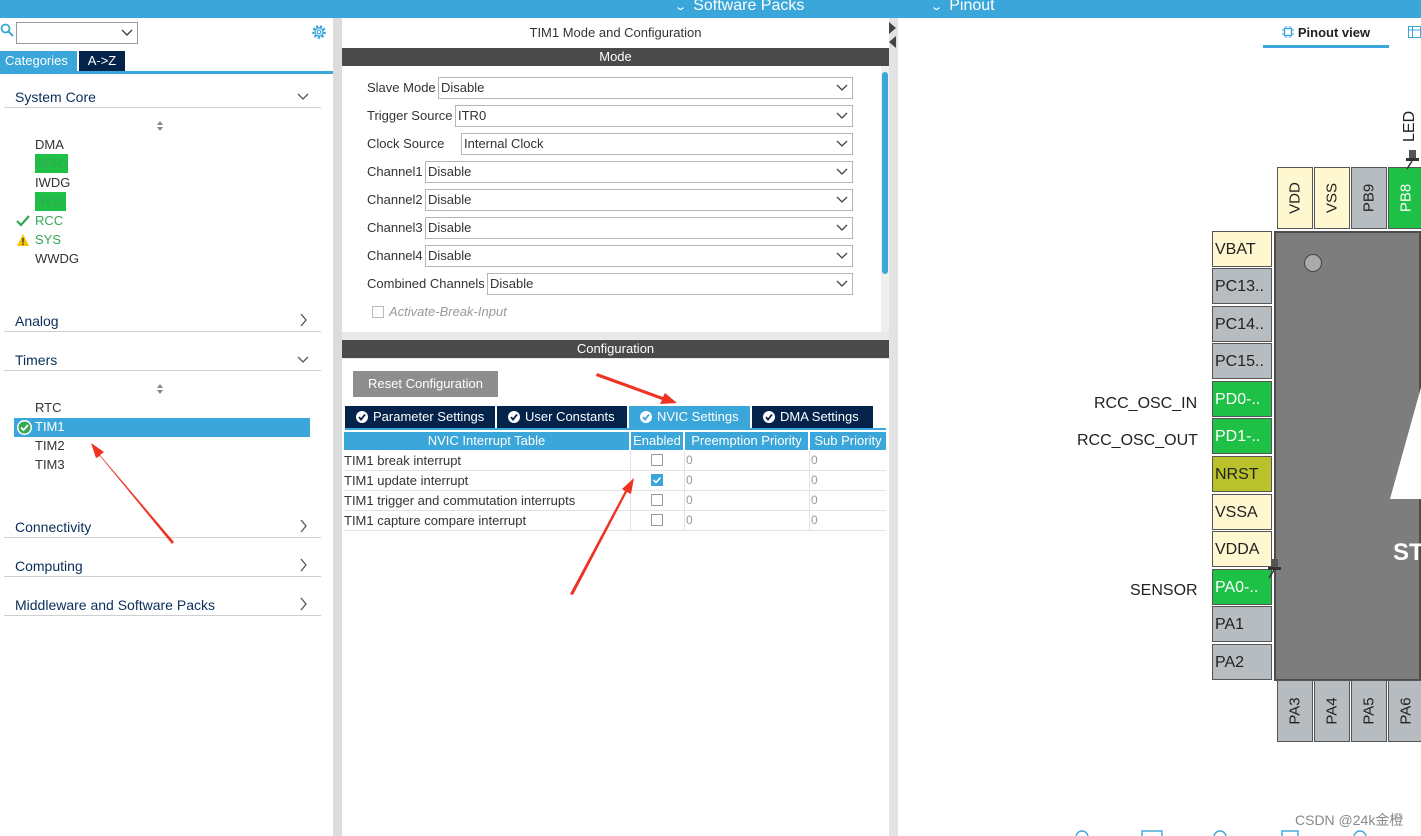  What do you see at coordinates (51, 163) in the screenshot?
I see `list-item-gpio: GPIO` at bounding box center [51, 163].